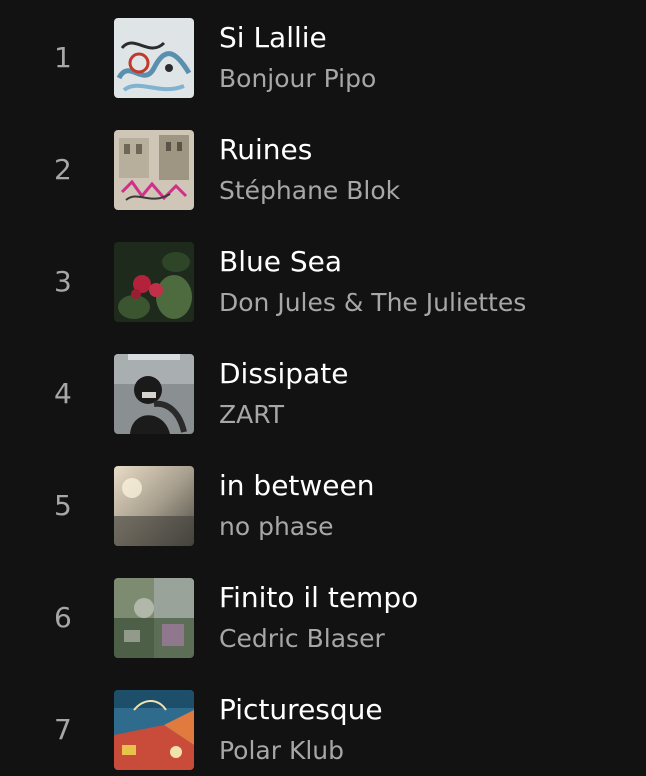  I want to click on track-meta: Blue Sea Don Jules & The Juliettes, so click(372, 280).